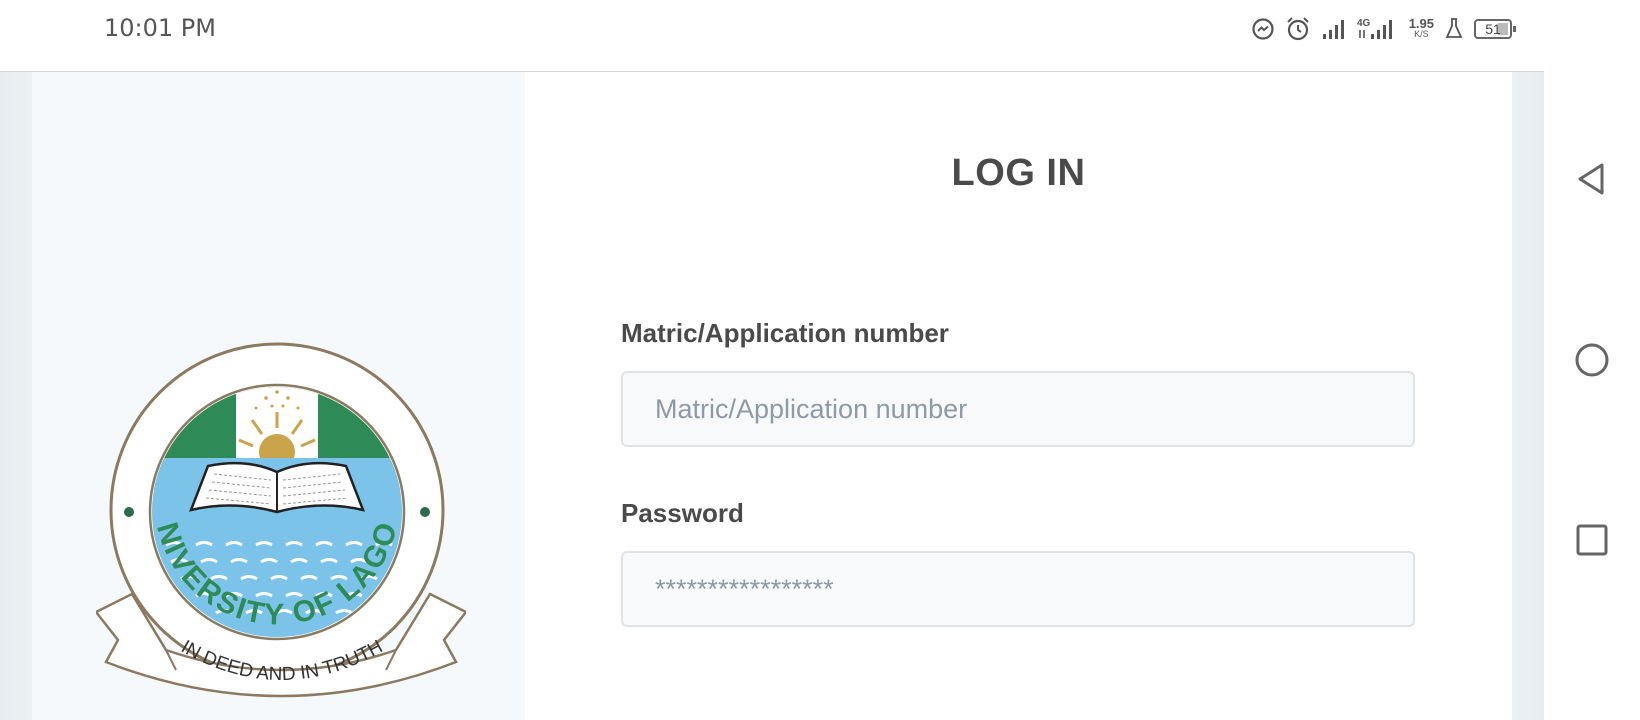  Describe the element at coordinates (1421, 28) in the screenshot. I see `network-speed: 1.95 K/S` at that location.